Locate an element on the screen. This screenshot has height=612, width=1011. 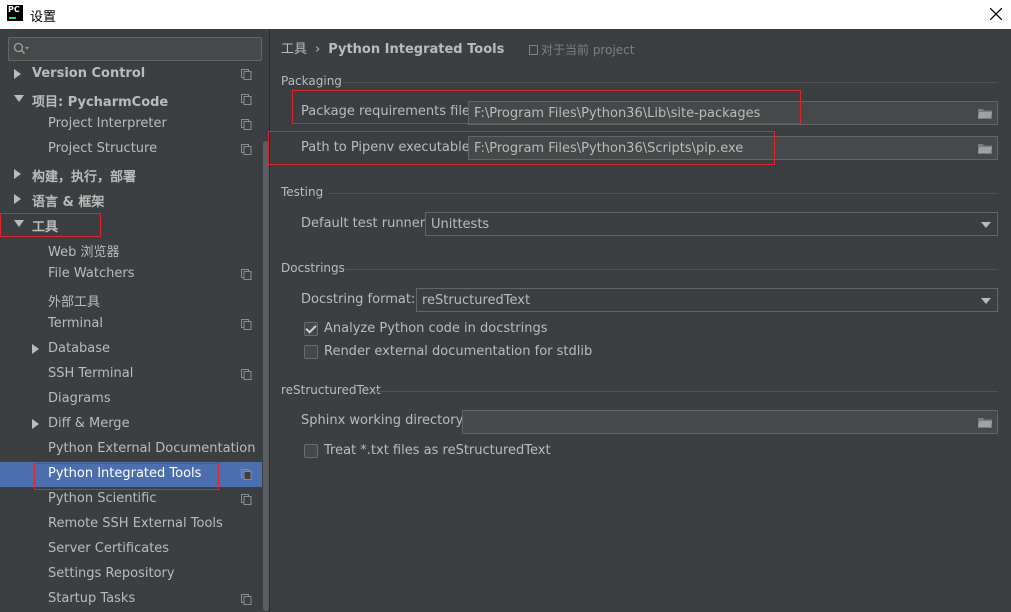
sidebar-item: File Watchers is located at coordinates (131, 274).